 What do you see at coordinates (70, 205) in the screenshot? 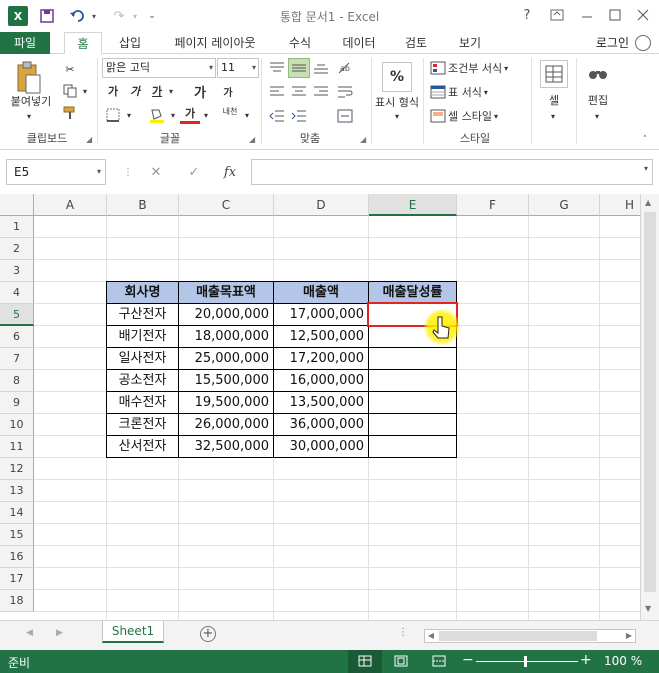
I see `column-header-a: A` at bounding box center [70, 205].